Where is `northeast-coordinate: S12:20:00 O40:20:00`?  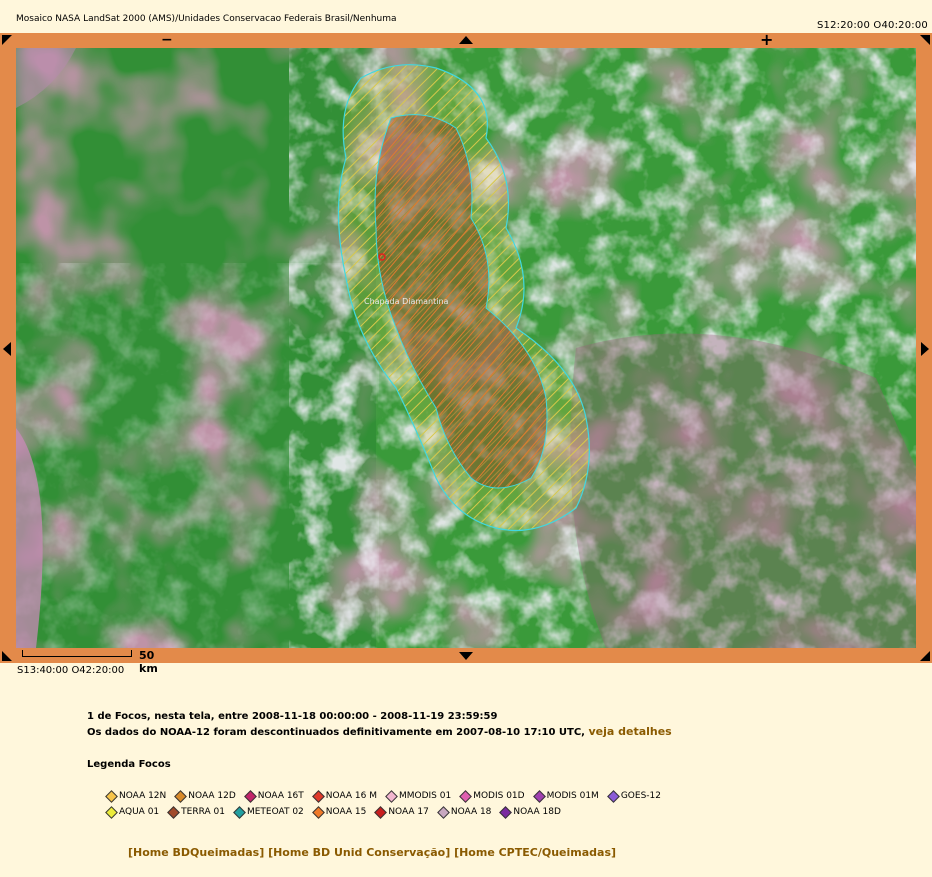 northeast-coordinate: S12:20:00 O40:20:00 is located at coordinates (872, 25).